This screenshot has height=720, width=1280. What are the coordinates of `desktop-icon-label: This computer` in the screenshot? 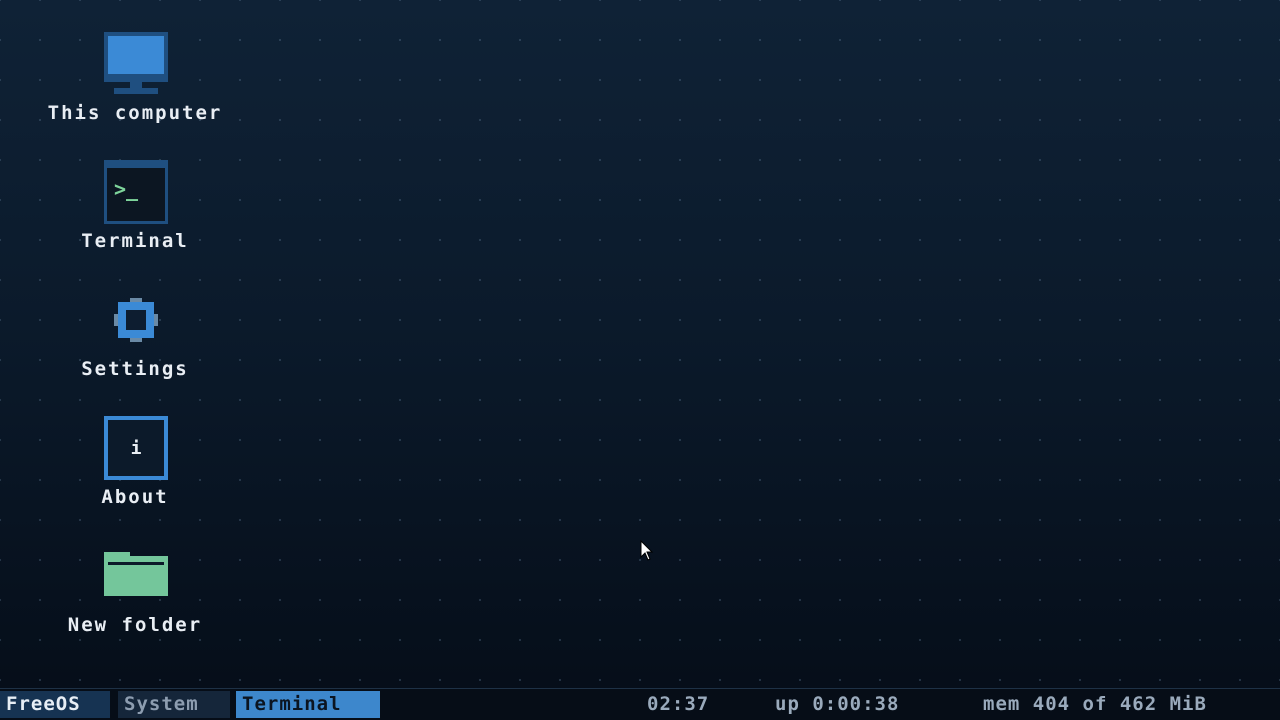 It's located at (135, 113).